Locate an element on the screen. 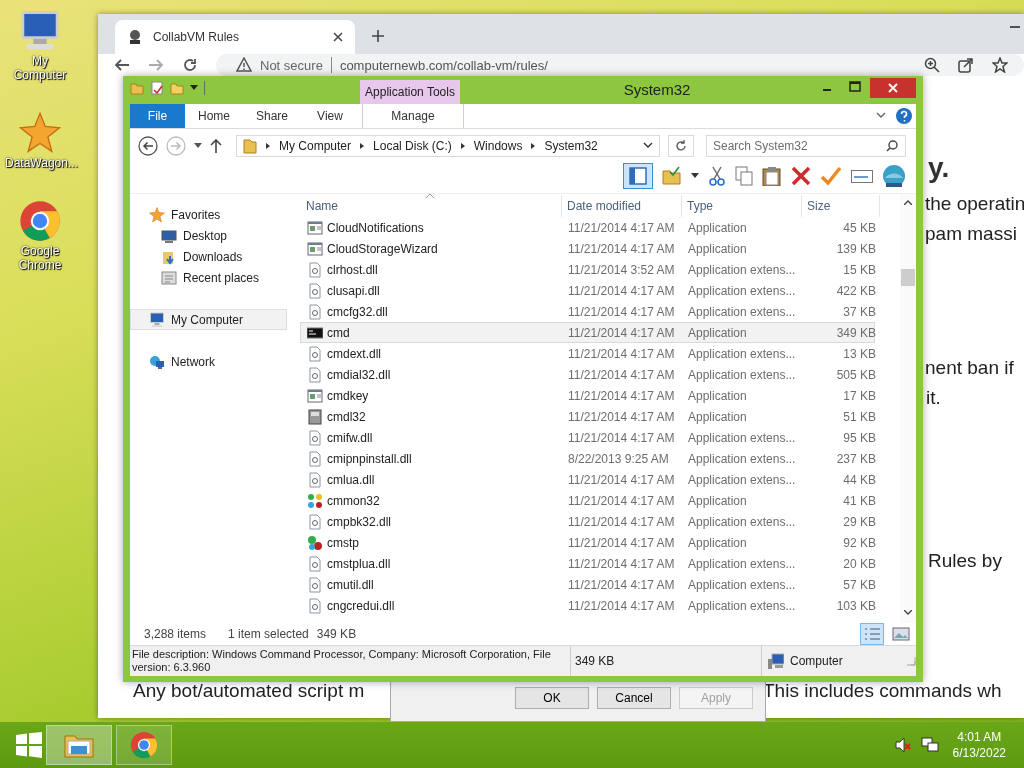 The image size is (1024, 768). dll-file-icon is located at coordinates (315, 479).